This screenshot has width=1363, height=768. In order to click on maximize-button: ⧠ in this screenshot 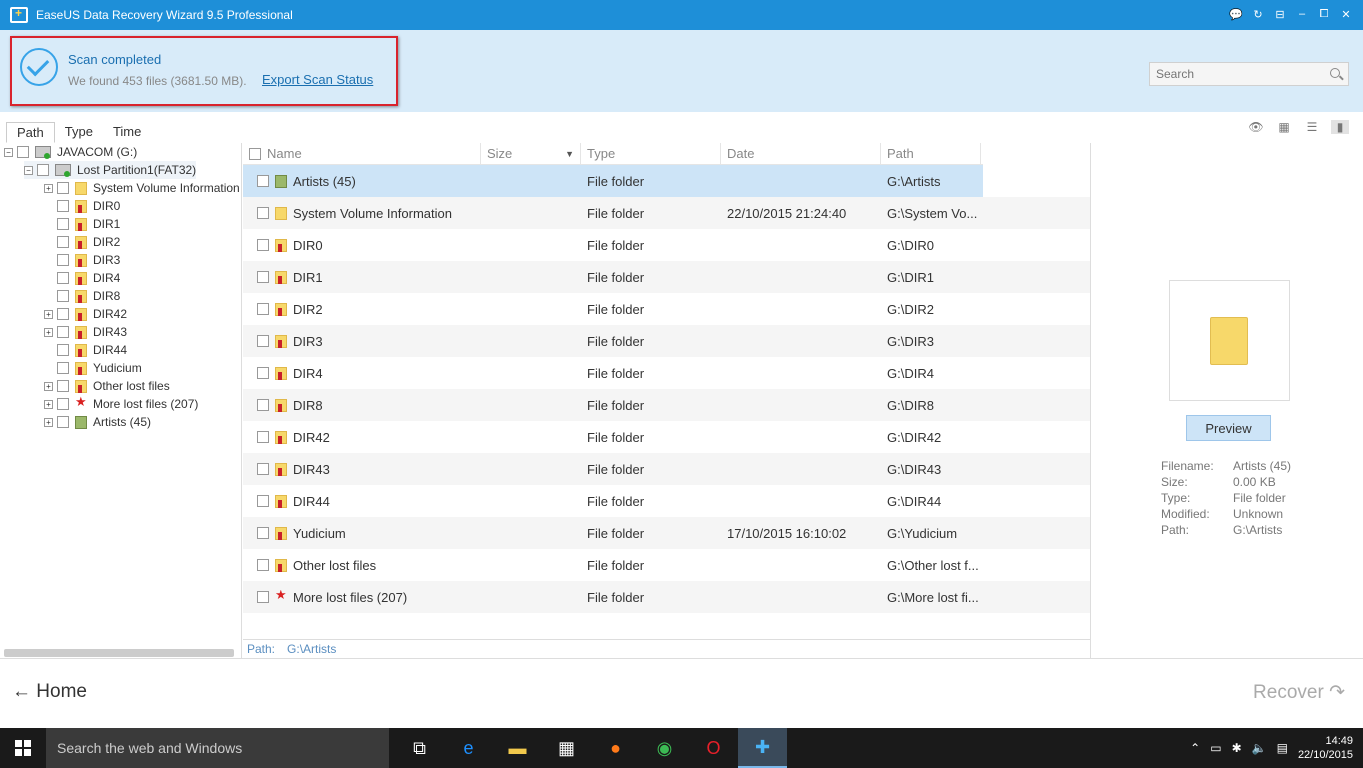, I will do `click(1324, 14)`.